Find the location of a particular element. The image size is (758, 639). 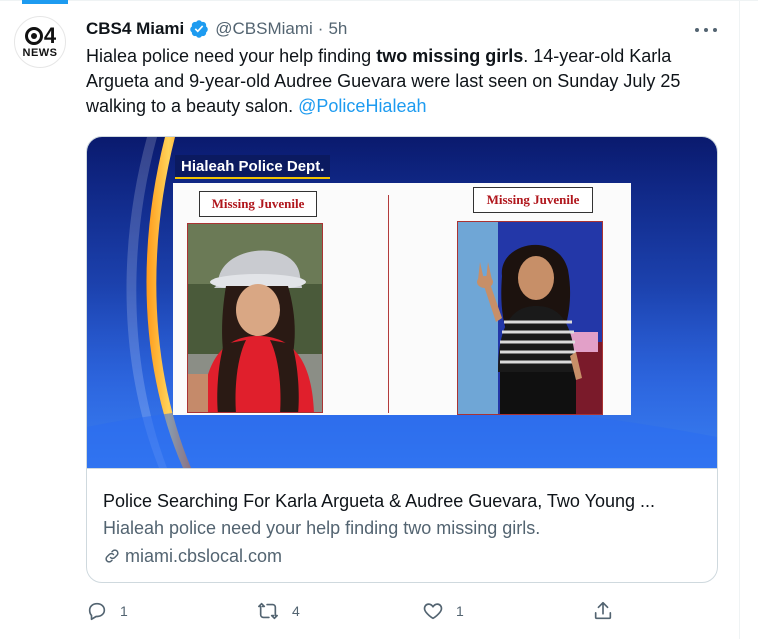

avatar: 4 NEWS is located at coordinates (40, 42).